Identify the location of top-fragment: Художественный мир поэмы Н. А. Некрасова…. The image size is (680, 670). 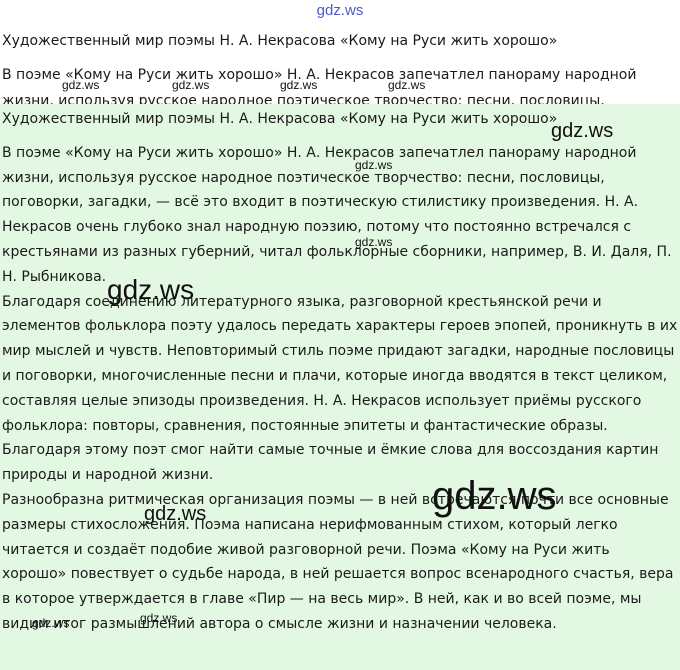
(340, 66).